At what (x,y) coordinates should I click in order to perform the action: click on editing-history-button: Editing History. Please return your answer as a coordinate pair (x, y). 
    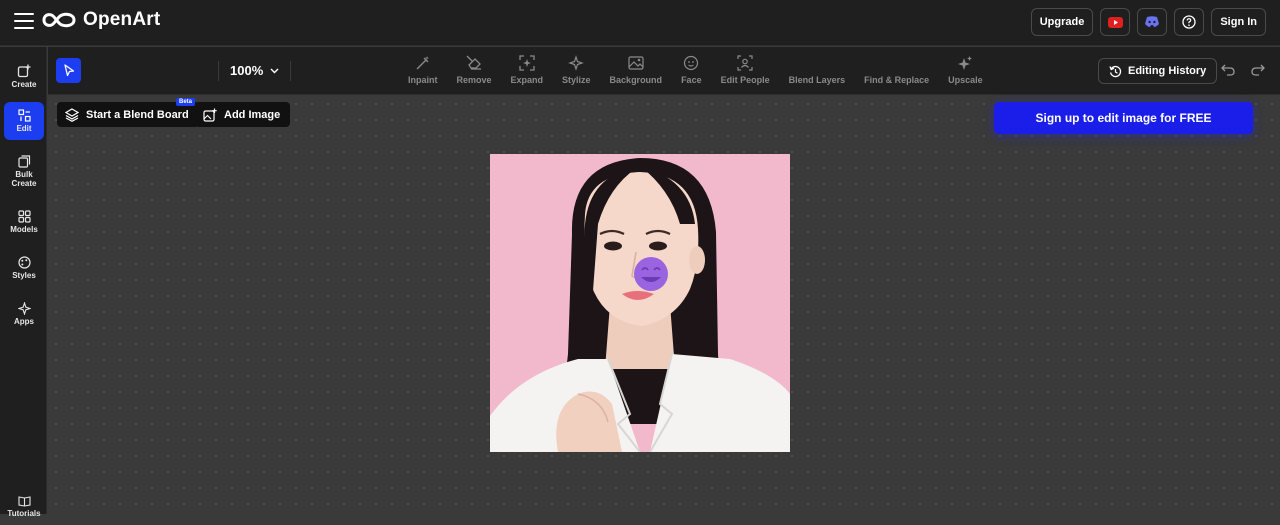
    Looking at the image, I should click on (1158, 71).